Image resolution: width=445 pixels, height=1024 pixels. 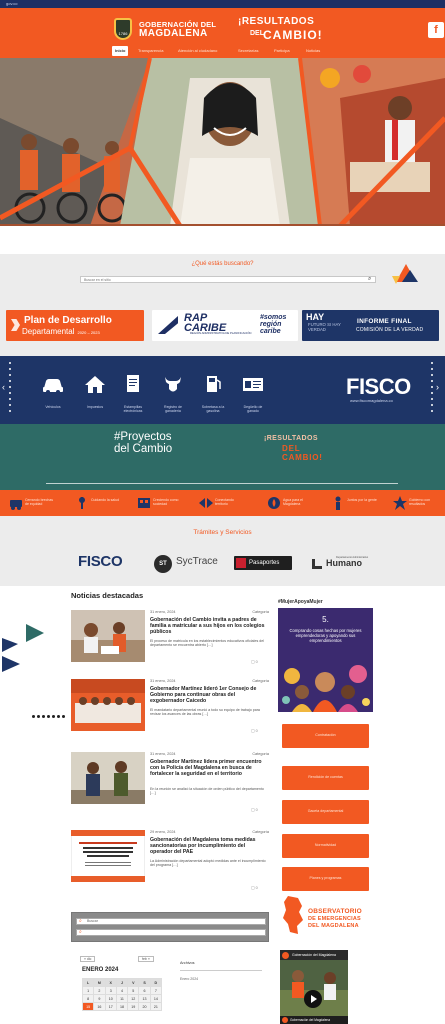 What do you see at coordinates (276, 21) in the screenshot?
I see `slogan-line-1: ¡RESULTADOS` at bounding box center [276, 21].